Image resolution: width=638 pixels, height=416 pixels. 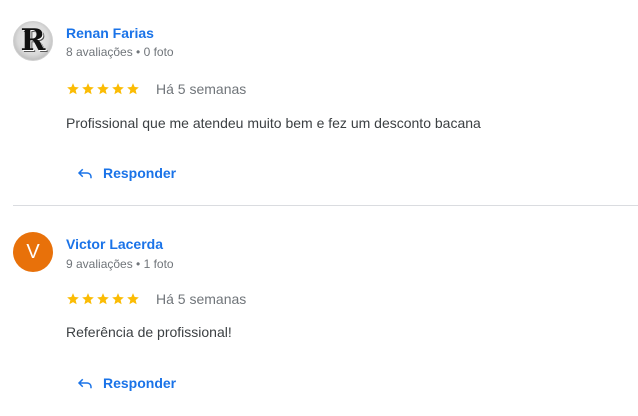 What do you see at coordinates (114, 244) in the screenshot?
I see `reviewer-name: Victor Lacerda` at bounding box center [114, 244].